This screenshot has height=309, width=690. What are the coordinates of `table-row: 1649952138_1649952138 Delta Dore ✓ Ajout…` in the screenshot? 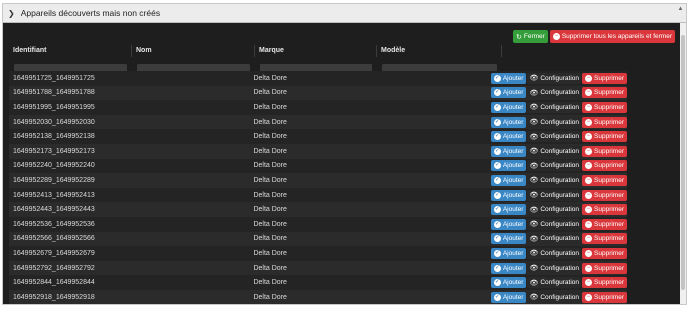 It's located at (318, 136).